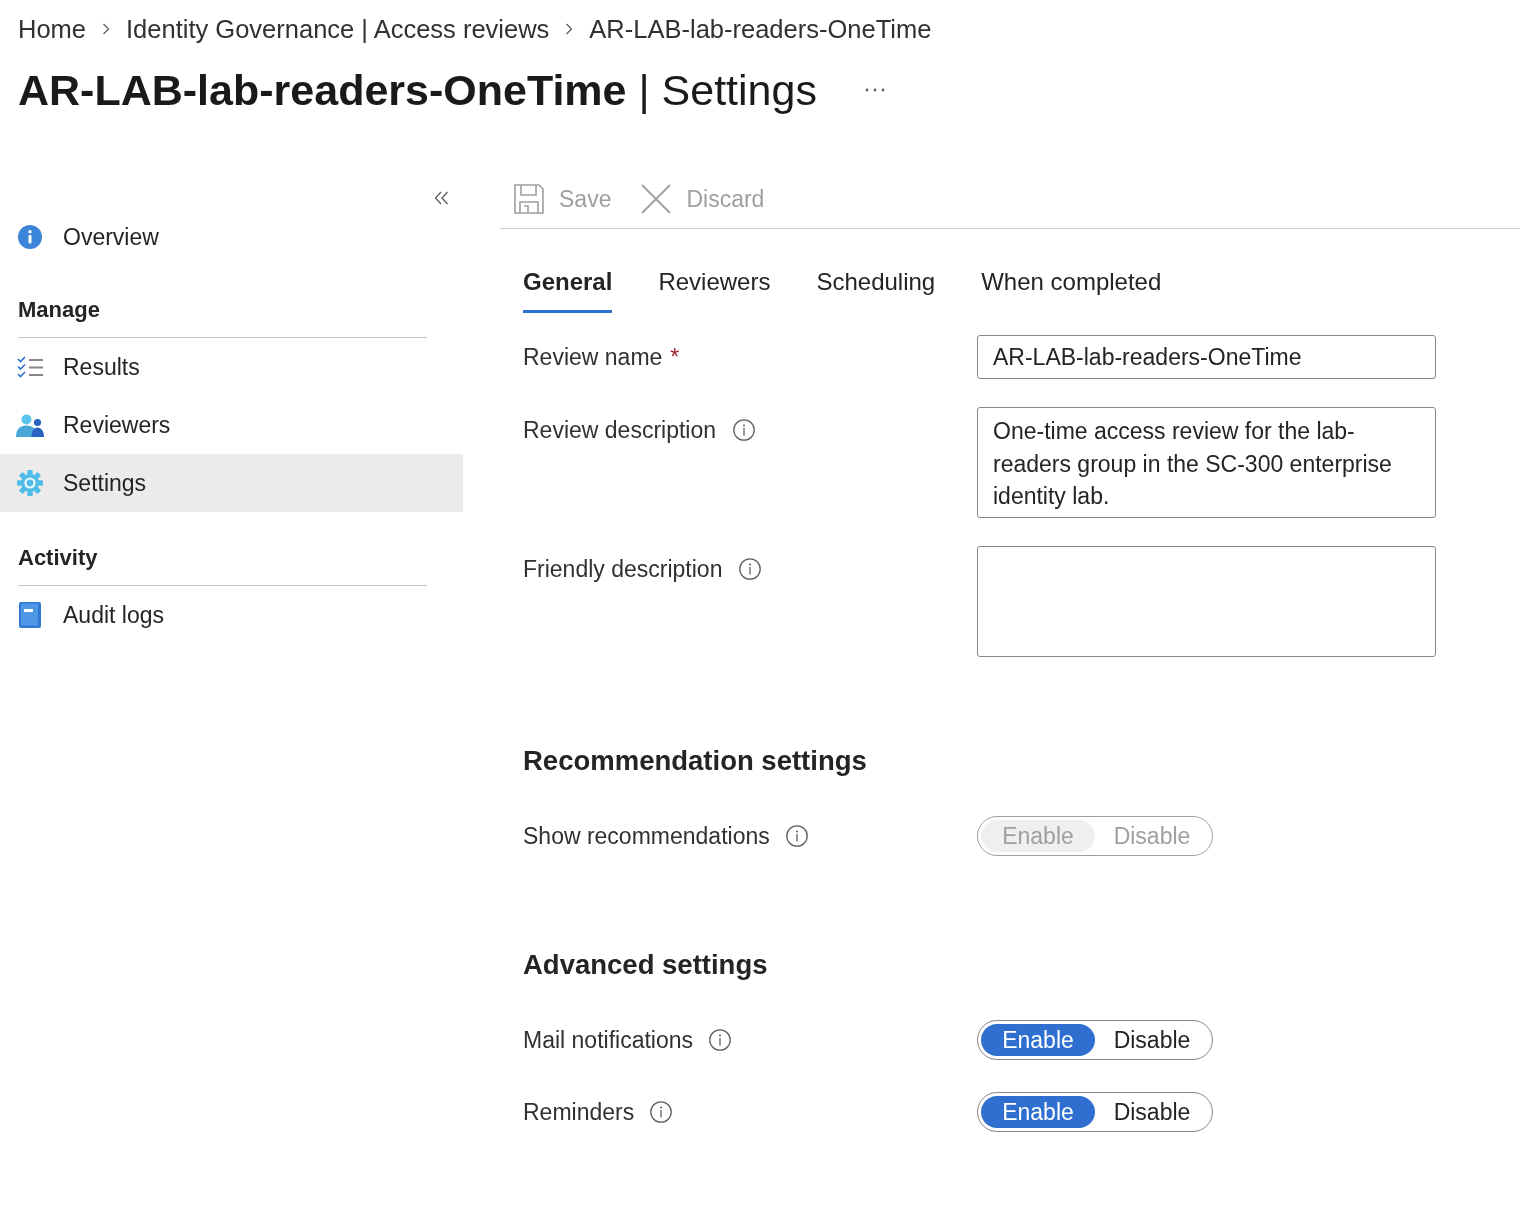  What do you see at coordinates (338, 29) in the screenshot?
I see `breadcrumb-link: Identity Governance | Access reviews` at bounding box center [338, 29].